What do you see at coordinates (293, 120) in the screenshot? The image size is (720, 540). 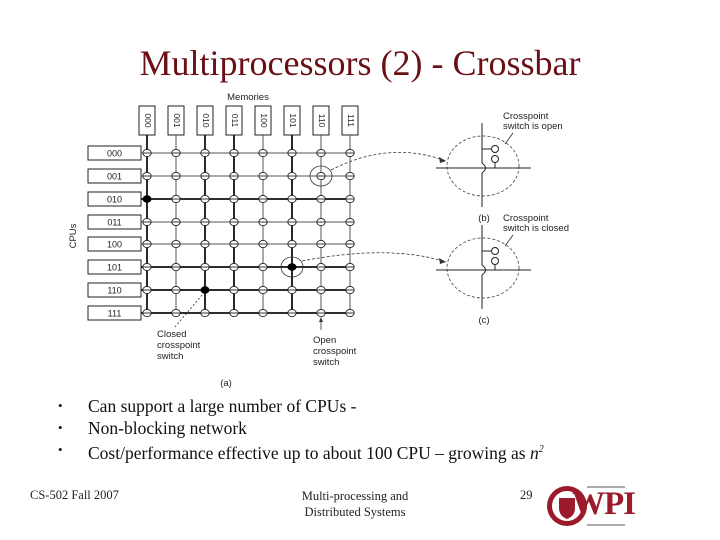 I see `memory-module-label: 101` at bounding box center [293, 120].